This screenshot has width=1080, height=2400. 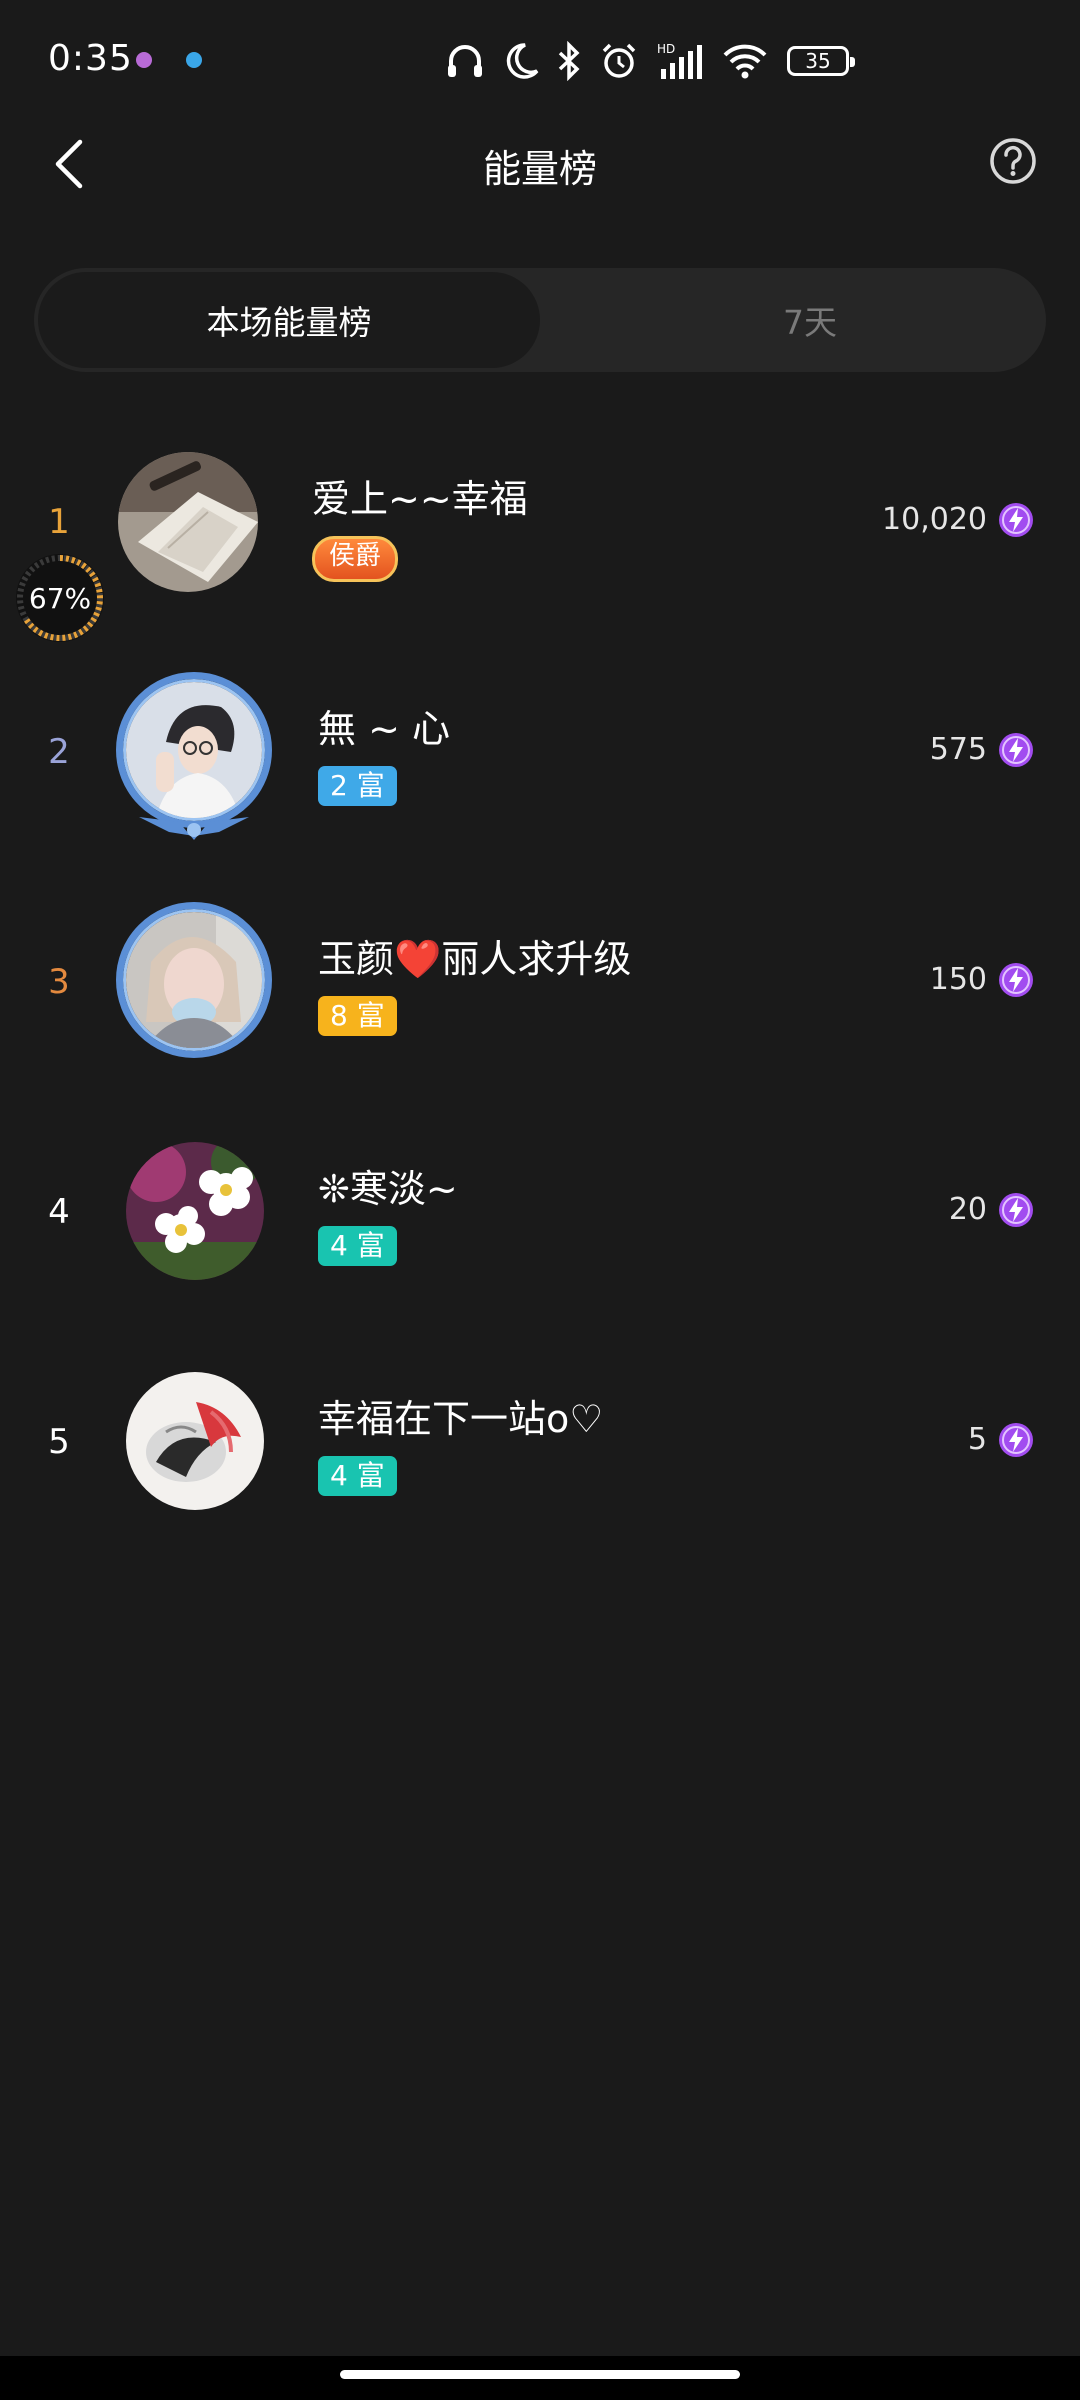 What do you see at coordinates (619, 60) in the screenshot?
I see `alarm-icon` at bounding box center [619, 60].